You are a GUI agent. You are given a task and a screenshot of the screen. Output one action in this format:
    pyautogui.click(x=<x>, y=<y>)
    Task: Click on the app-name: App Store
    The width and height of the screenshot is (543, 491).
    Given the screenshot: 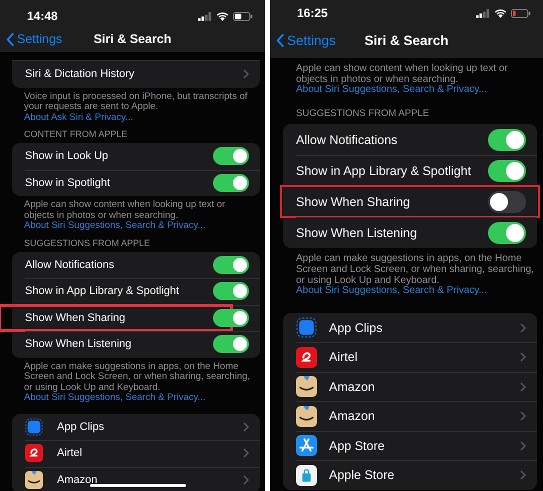 What is the action you would take?
    pyautogui.click(x=424, y=445)
    